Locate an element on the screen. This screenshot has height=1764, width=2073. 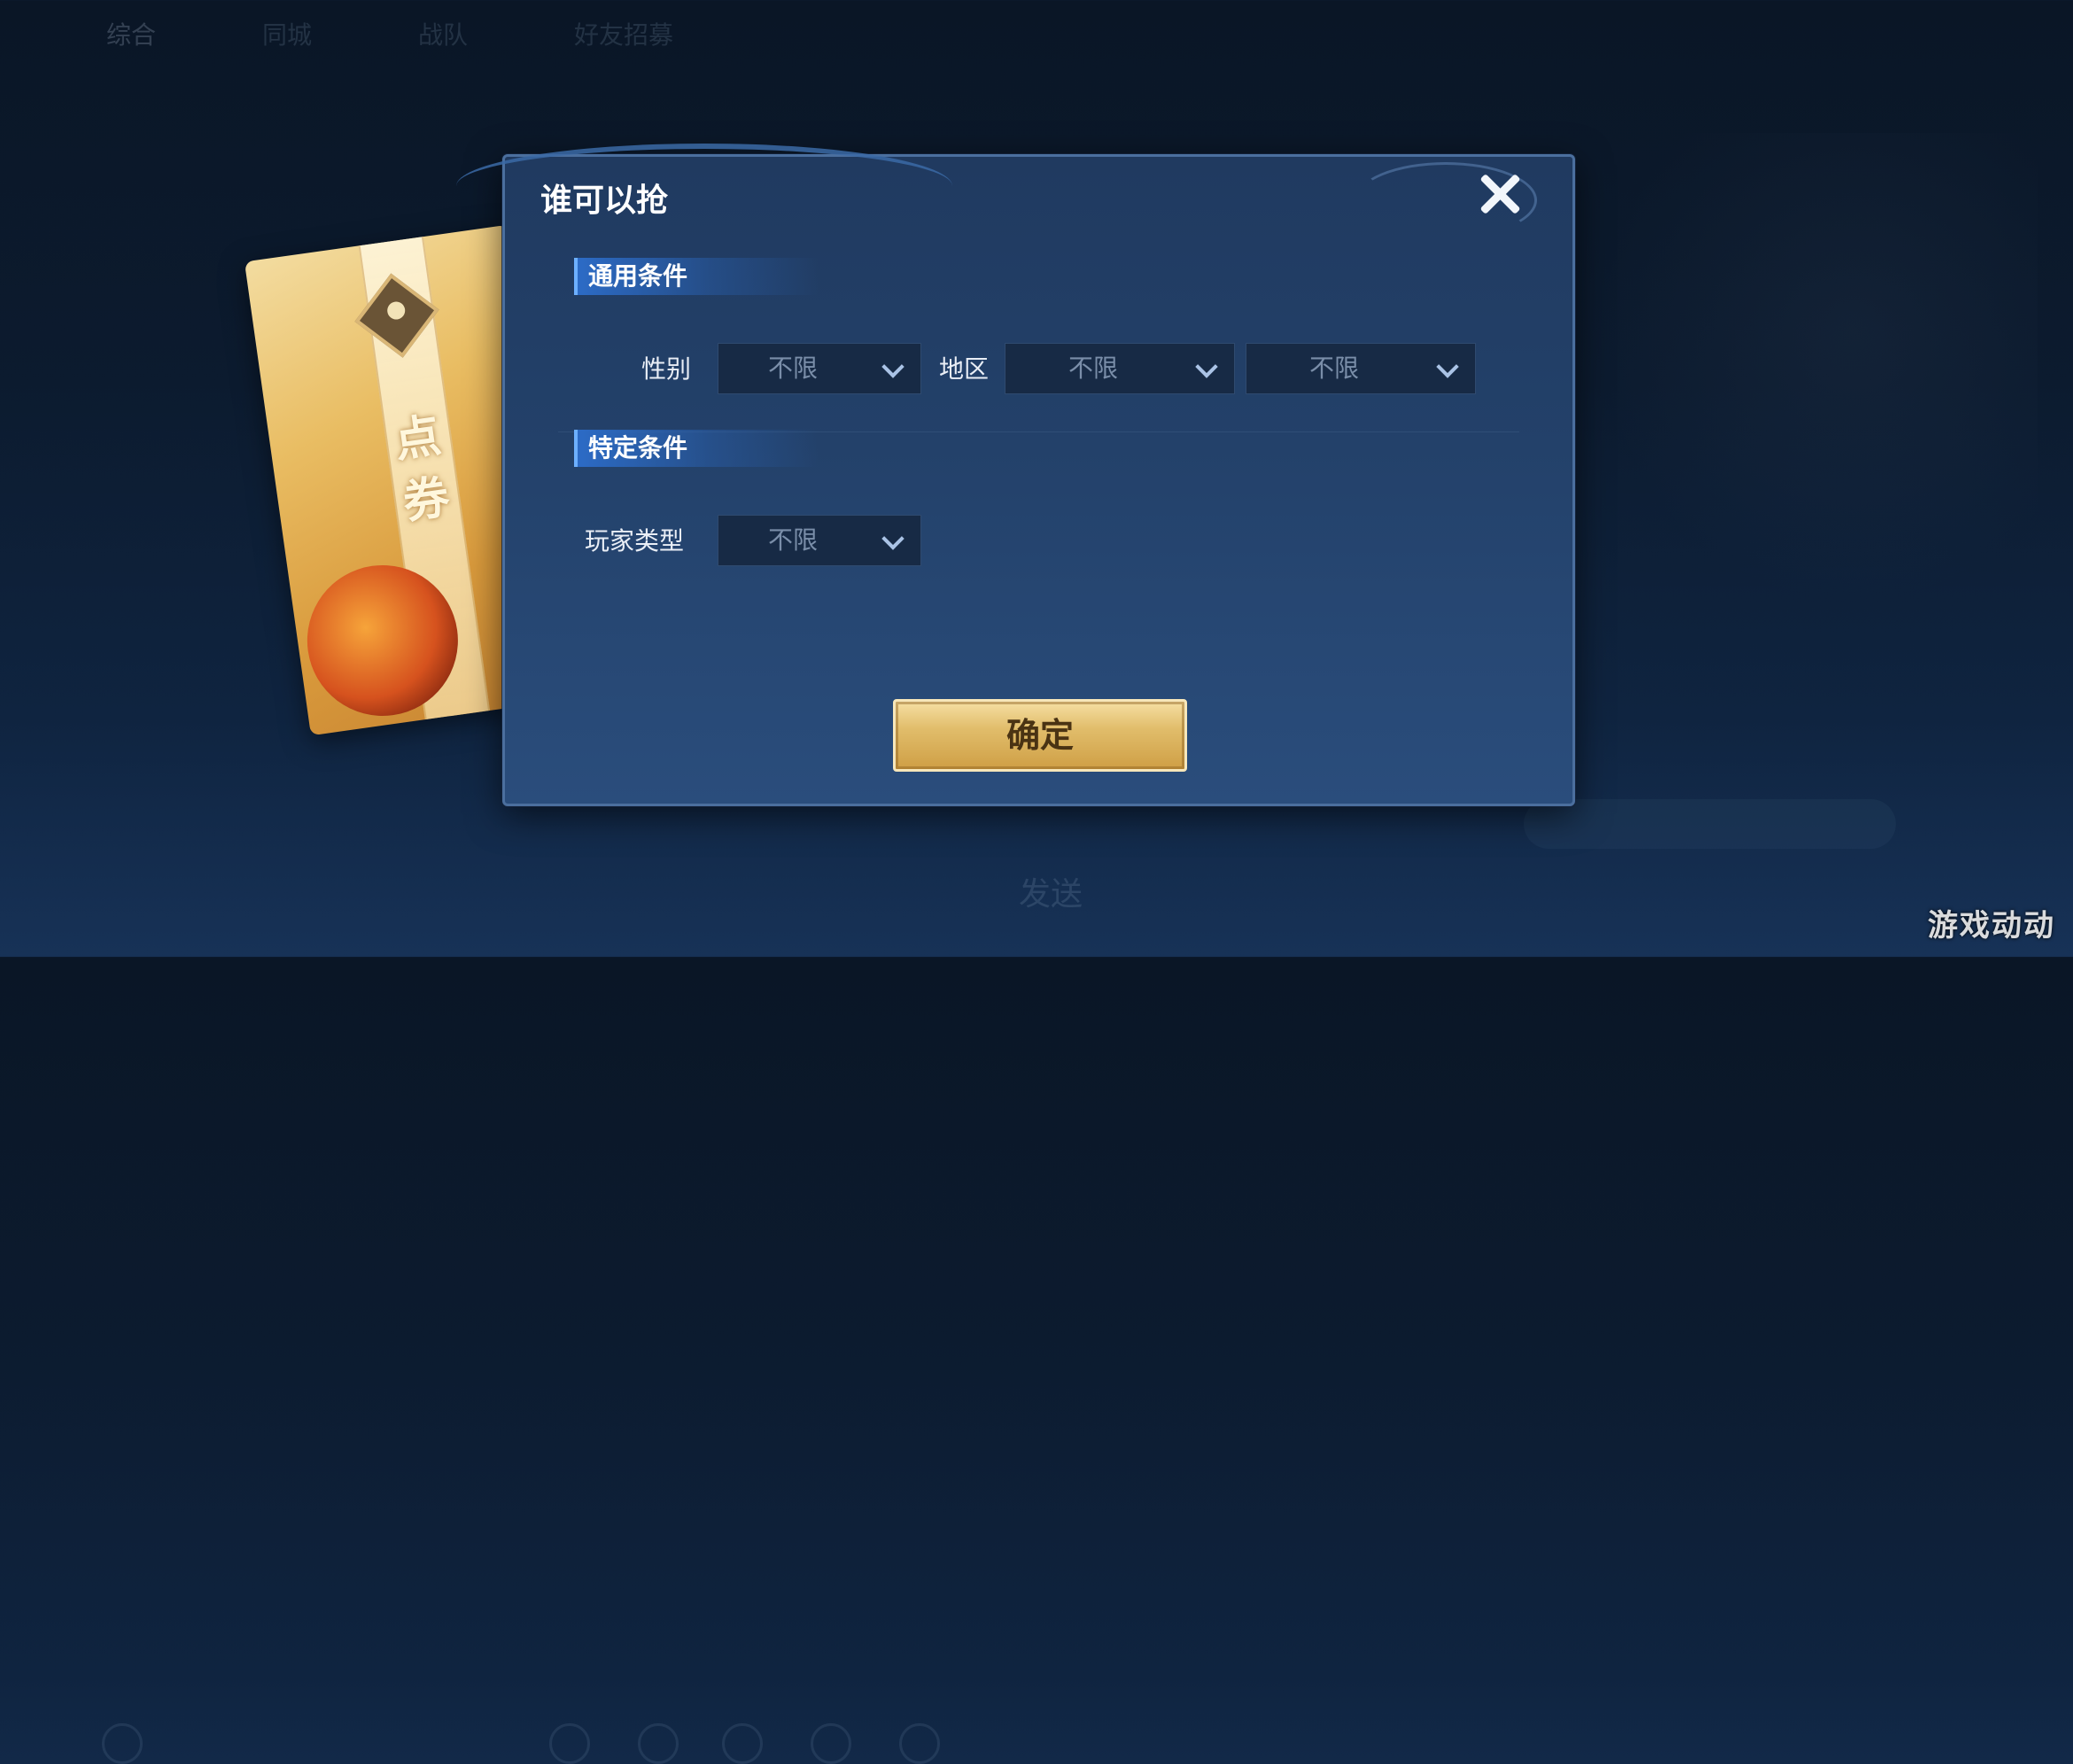
gender-select: 不限 is located at coordinates (819, 368).